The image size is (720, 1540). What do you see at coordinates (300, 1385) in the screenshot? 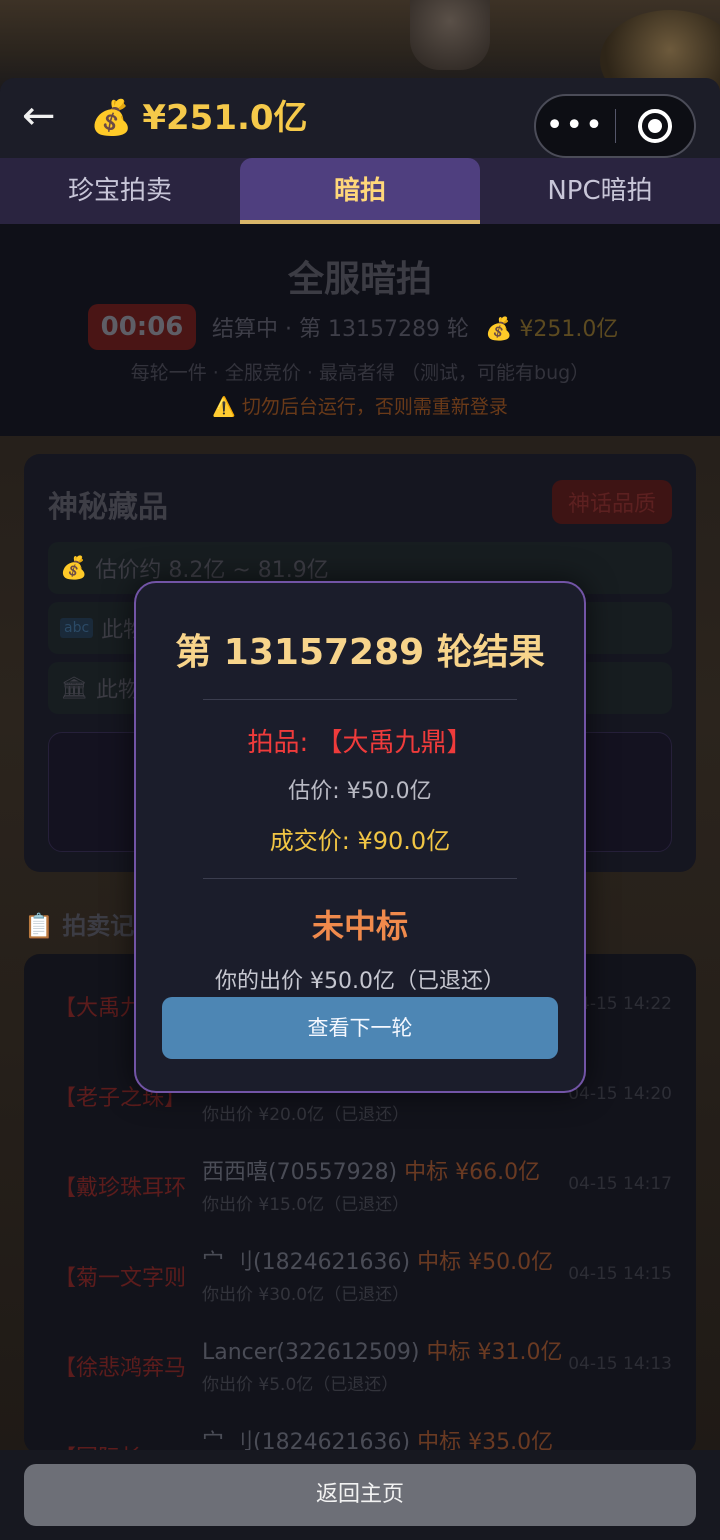
I see `record-my-bid: 你出价 ¥5.0亿（已退还）` at bounding box center [300, 1385].